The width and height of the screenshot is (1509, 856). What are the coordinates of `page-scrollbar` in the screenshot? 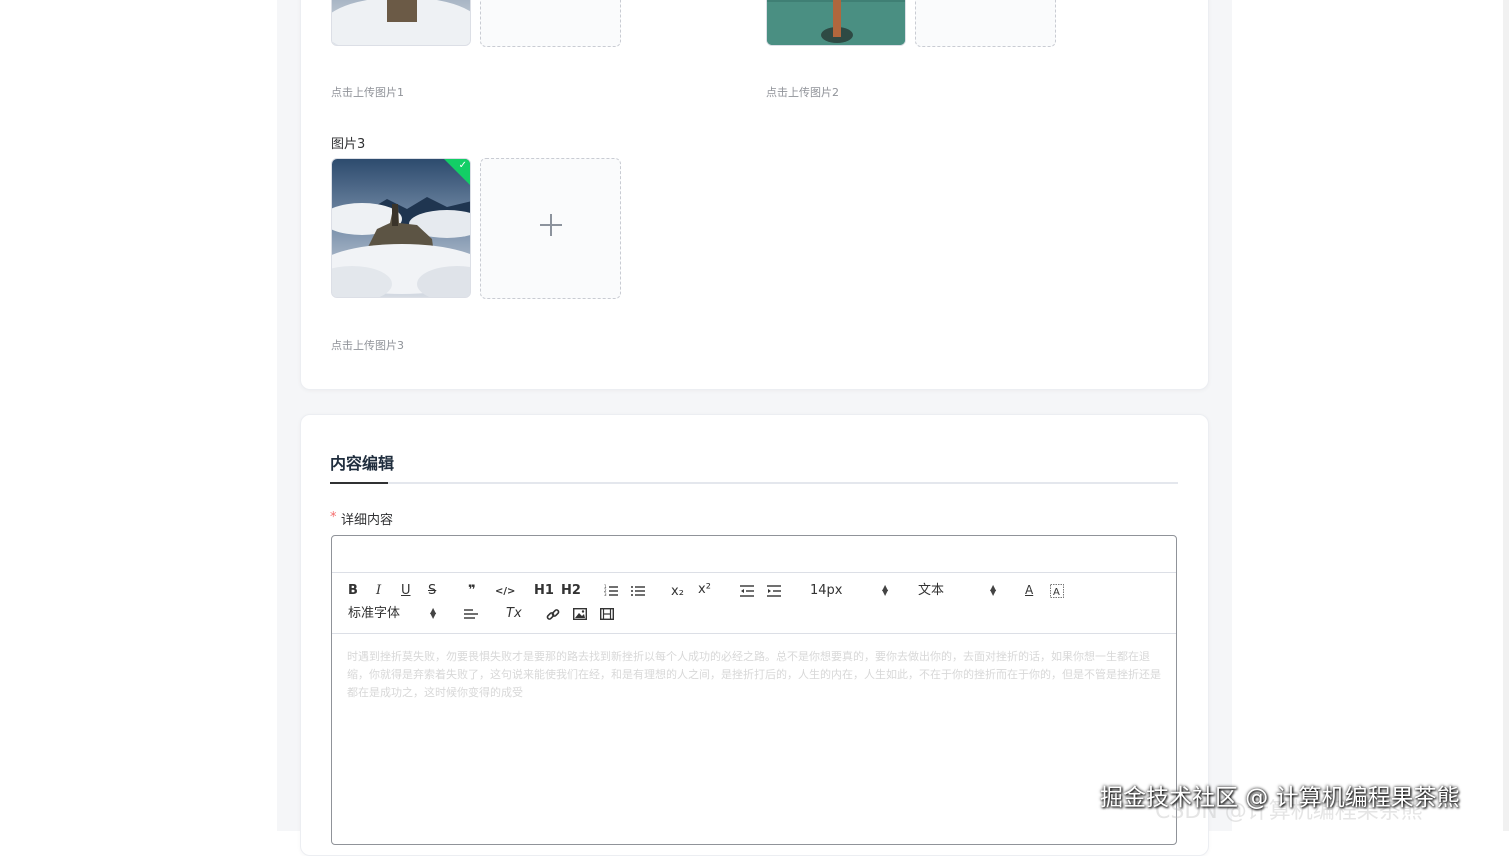 It's located at (1506, 415).